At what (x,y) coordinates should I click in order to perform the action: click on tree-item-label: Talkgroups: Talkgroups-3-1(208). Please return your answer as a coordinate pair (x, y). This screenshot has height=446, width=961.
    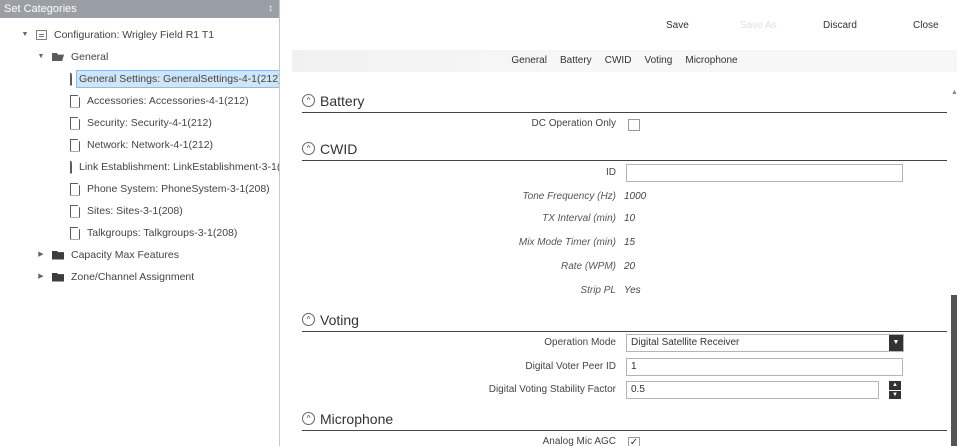
    Looking at the image, I should click on (162, 233).